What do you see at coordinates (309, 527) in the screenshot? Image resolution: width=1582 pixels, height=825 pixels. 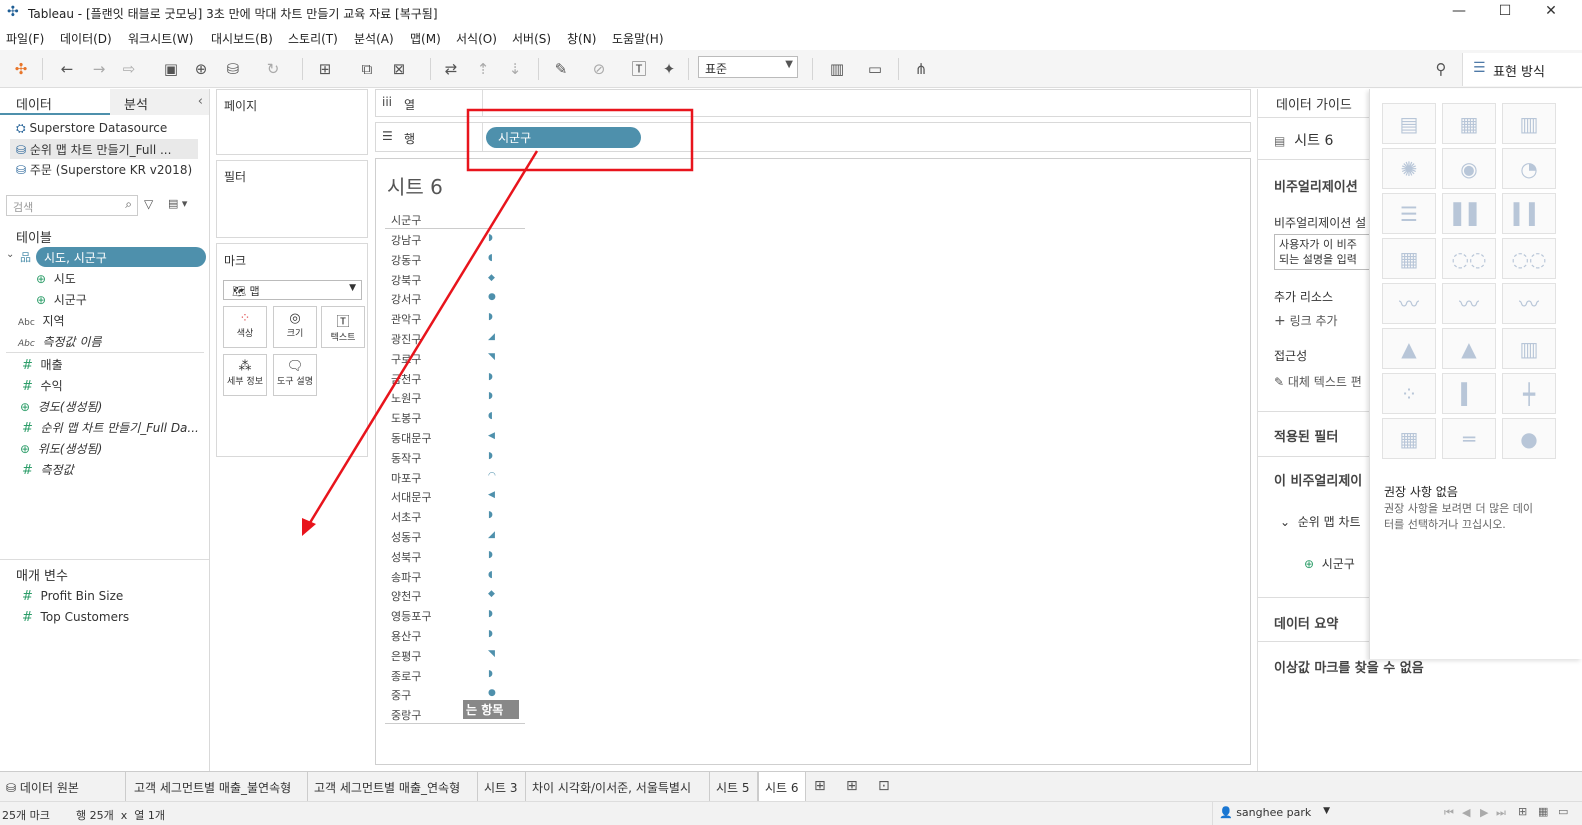 I see `annotation-arrowhead` at bounding box center [309, 527].